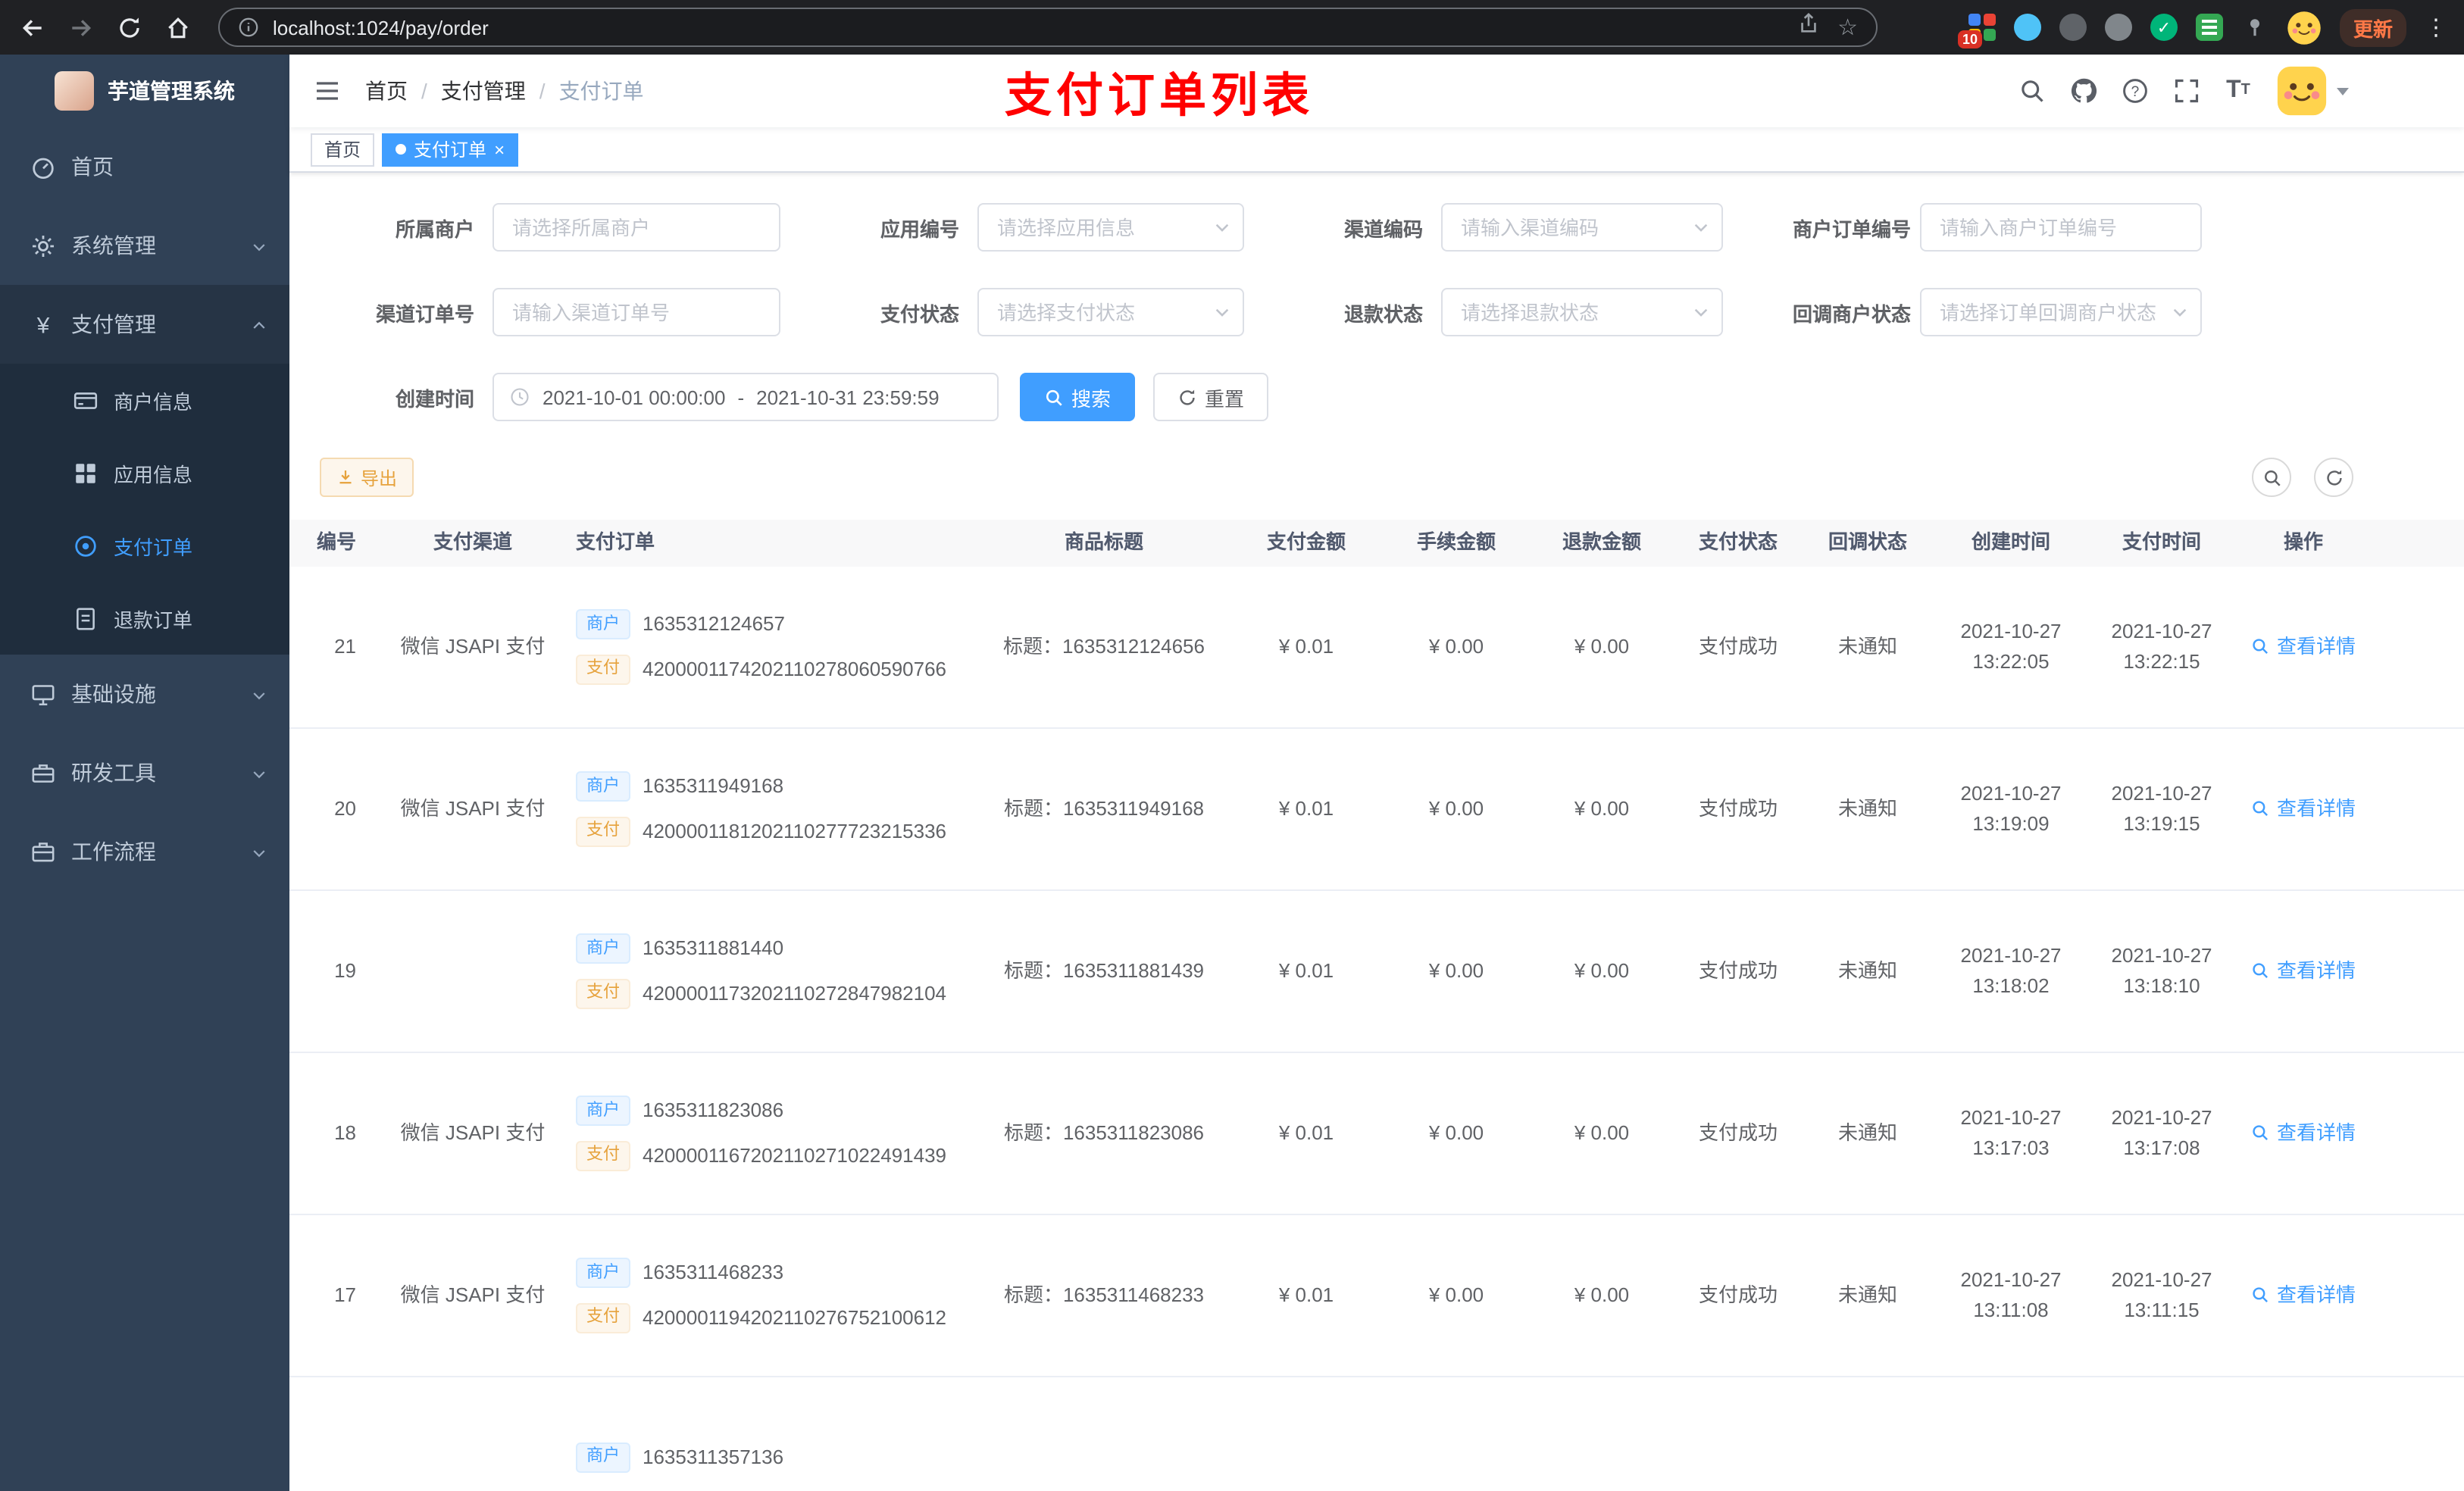 This screenshot has height=1491, width=2464. Describe the element at coordinates (636, 227) in the screenshot. I see `merchant-select` at that location.